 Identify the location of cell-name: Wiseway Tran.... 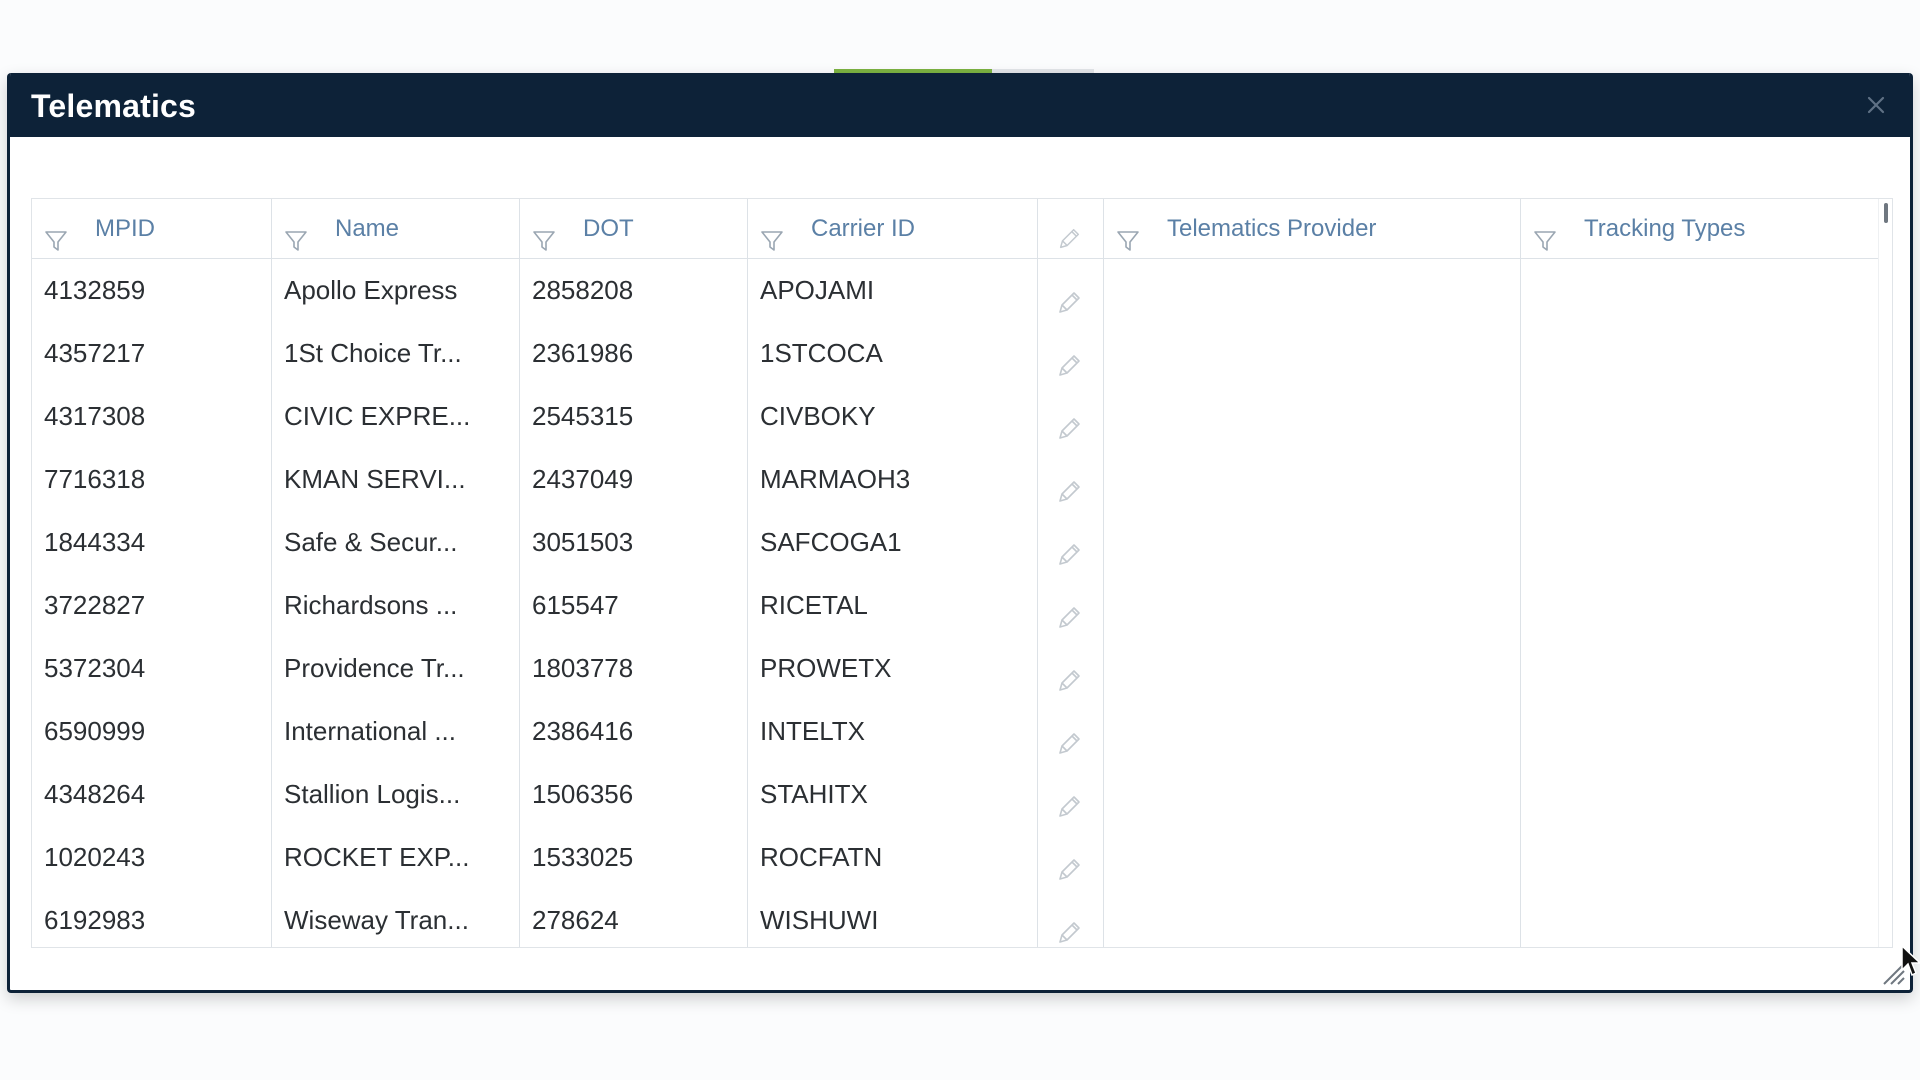
(376, 920).